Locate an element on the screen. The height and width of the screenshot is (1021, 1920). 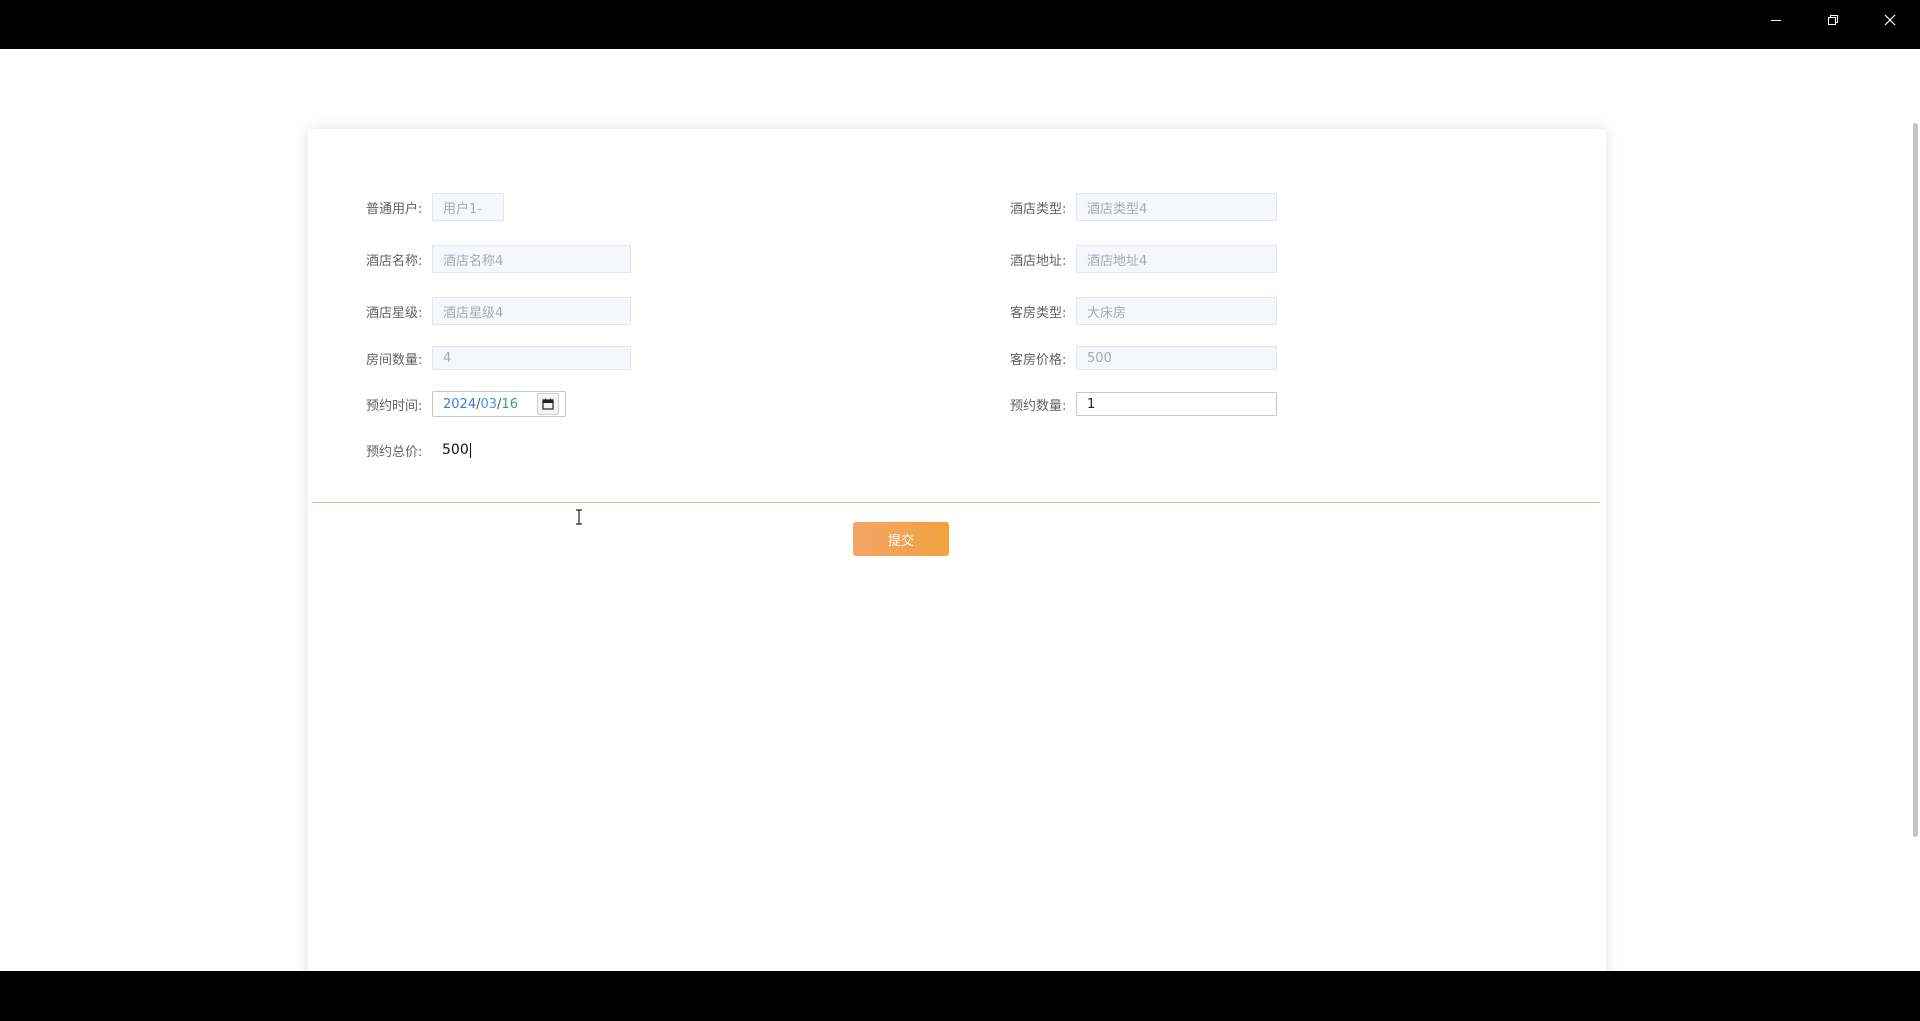
field-label: 酒店名称: is located at coordinates (394, 261).